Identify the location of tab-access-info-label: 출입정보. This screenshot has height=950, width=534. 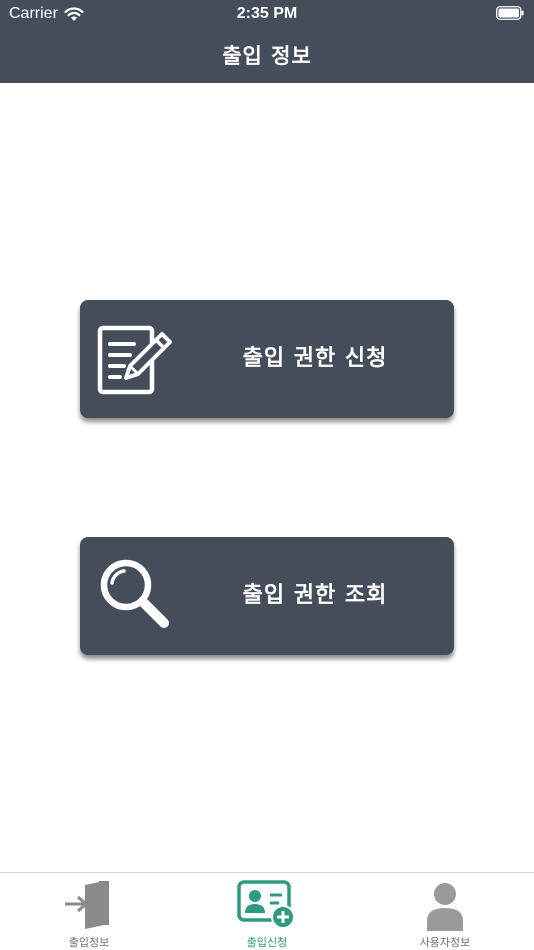
(89, 942).